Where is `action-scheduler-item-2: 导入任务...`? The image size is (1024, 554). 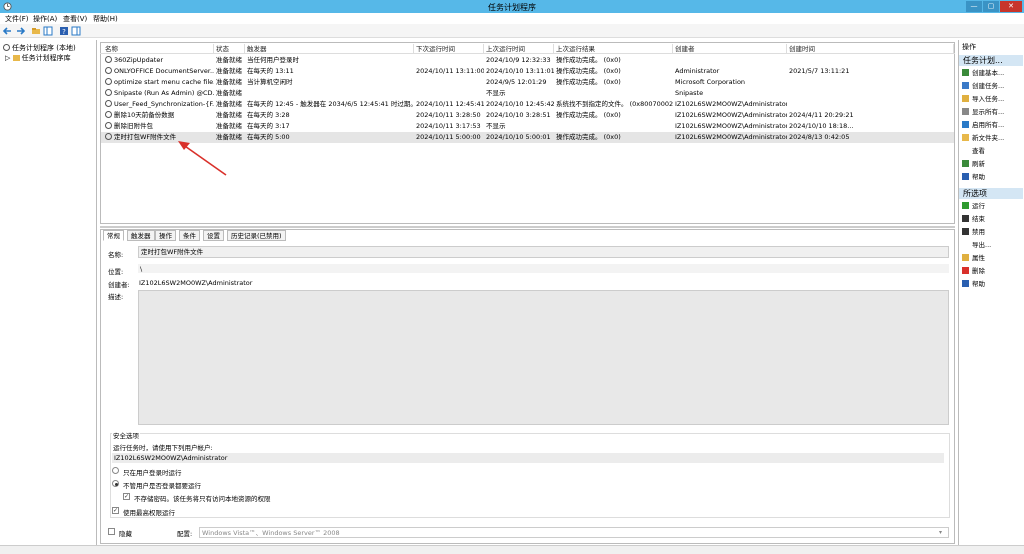
action-scheduler-item-2: 导入任务... is located at coordinates (983, 99).